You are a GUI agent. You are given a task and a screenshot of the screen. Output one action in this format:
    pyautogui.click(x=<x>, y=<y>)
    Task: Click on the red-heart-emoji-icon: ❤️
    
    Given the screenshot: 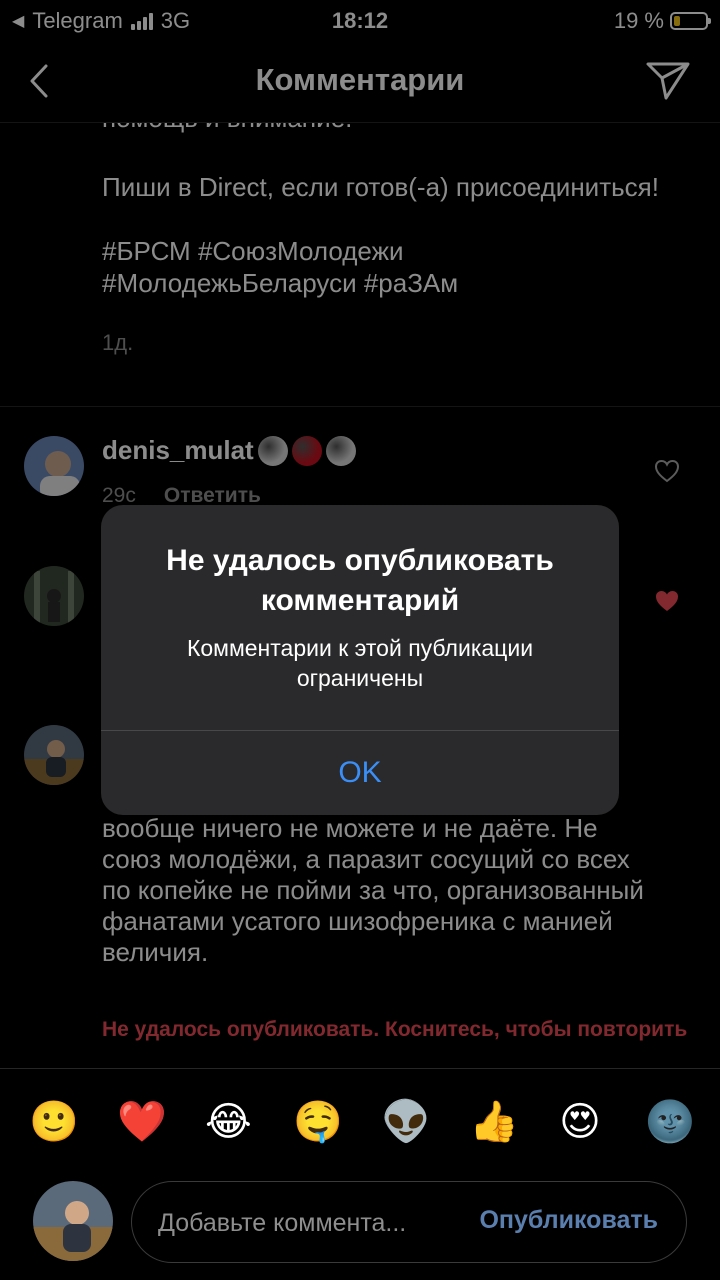 What is the action you would take?
    pyautogui.click(x=142, y=1122)
    